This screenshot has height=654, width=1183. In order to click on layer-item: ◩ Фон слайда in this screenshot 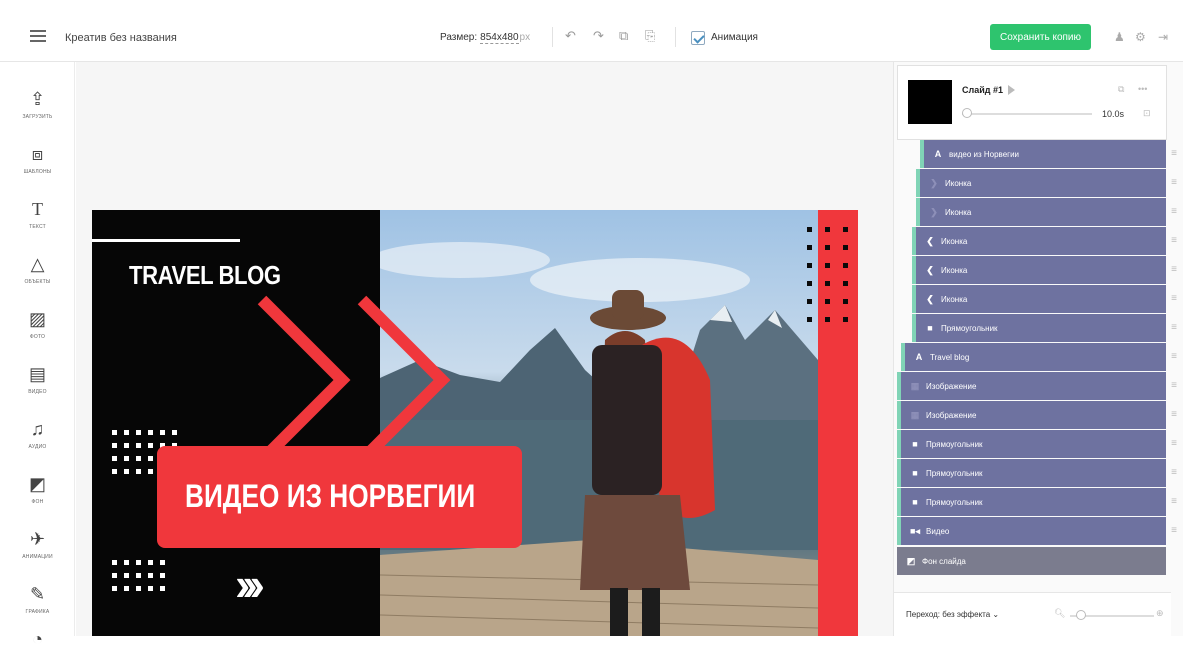, I will do `click(1031, 561)`.